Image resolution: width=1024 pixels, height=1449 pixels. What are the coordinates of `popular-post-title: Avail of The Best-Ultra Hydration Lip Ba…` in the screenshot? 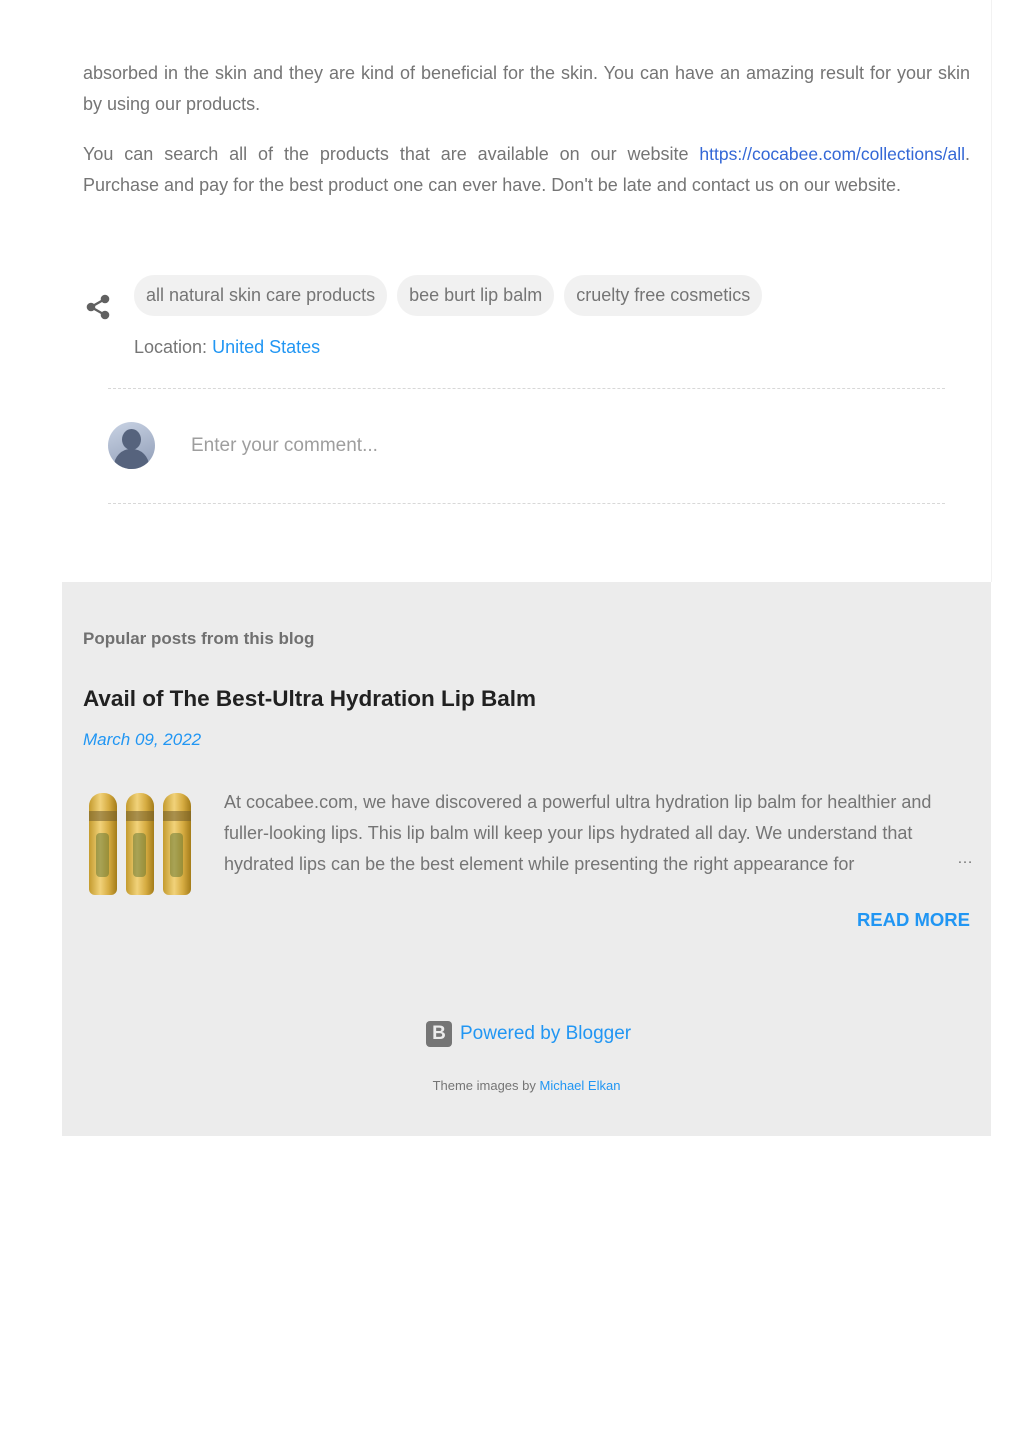 It's located at (309, 699).